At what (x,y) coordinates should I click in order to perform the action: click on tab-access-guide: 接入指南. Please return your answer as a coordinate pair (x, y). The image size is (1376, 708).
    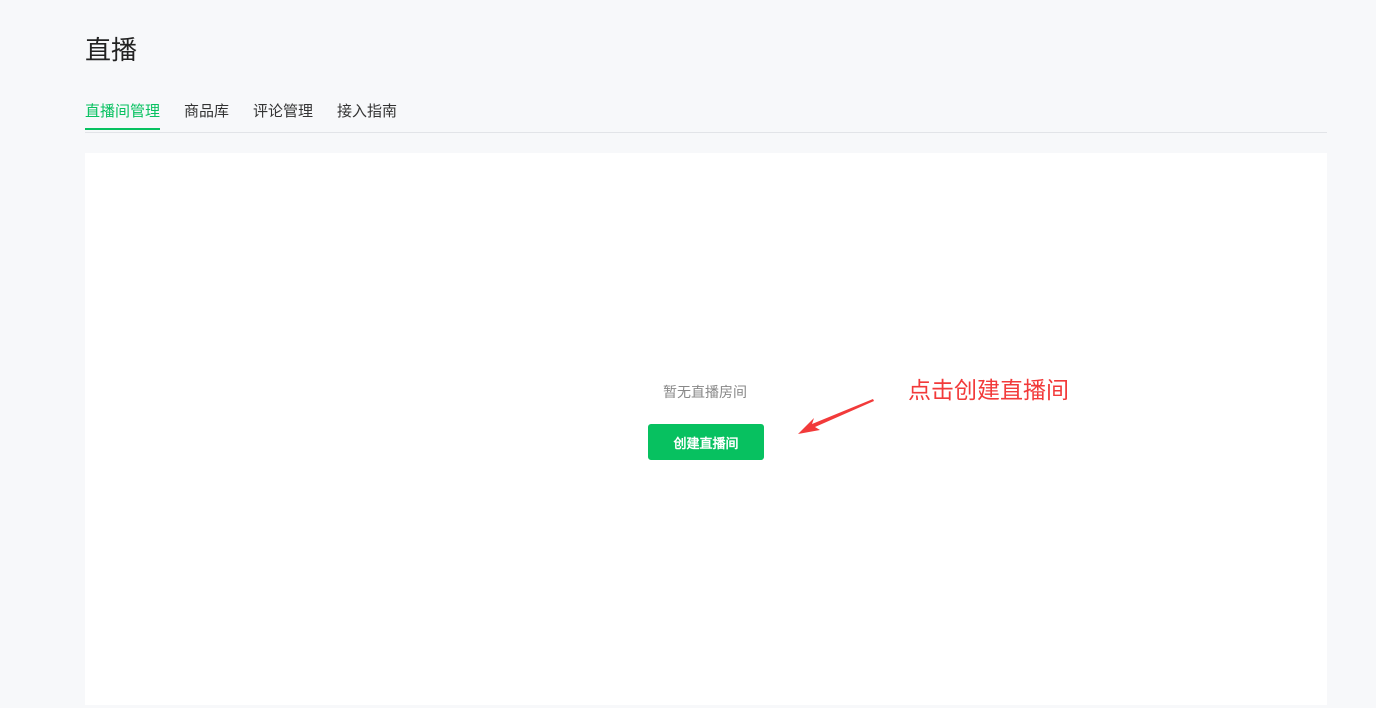
    Looking at the image, I should click on (367, 112).